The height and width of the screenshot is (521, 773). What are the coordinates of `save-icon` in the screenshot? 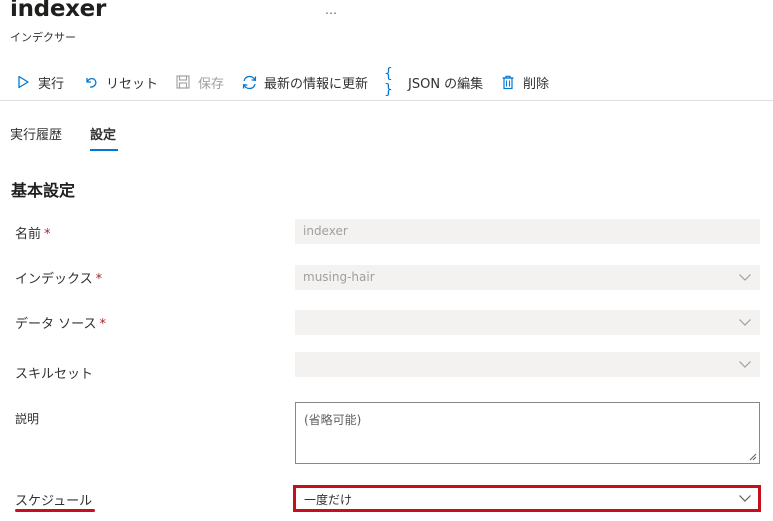 It's located at (183, 82).